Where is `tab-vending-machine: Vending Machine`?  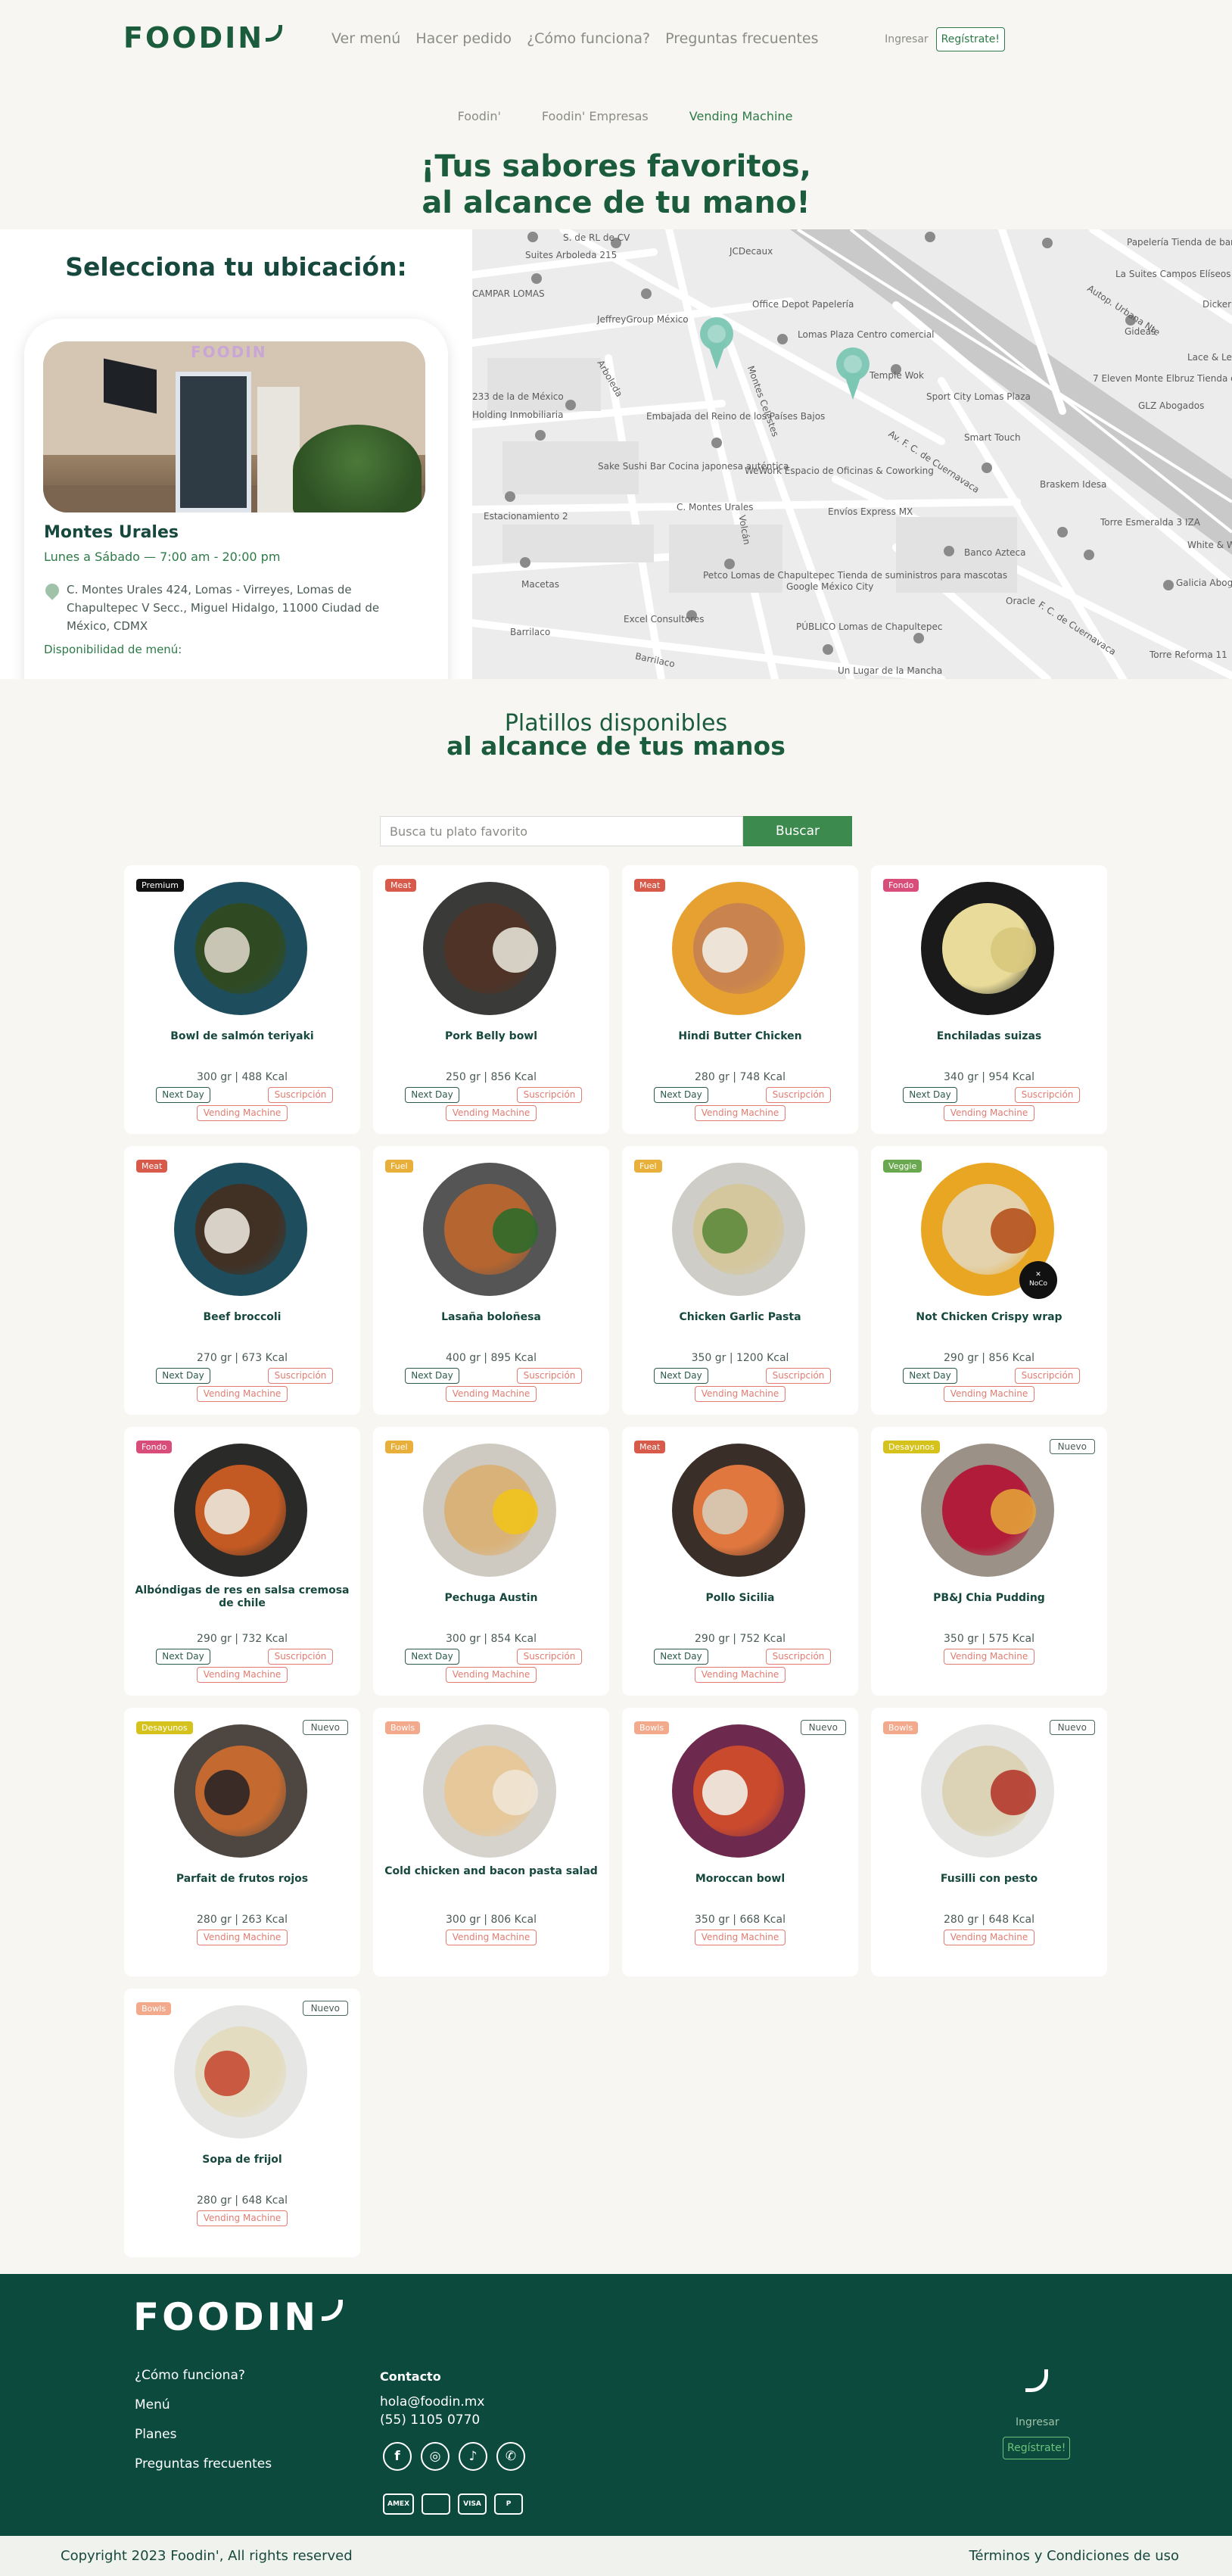
tab-vending-machine: Vending Machine is located at coordinates (741, 116).